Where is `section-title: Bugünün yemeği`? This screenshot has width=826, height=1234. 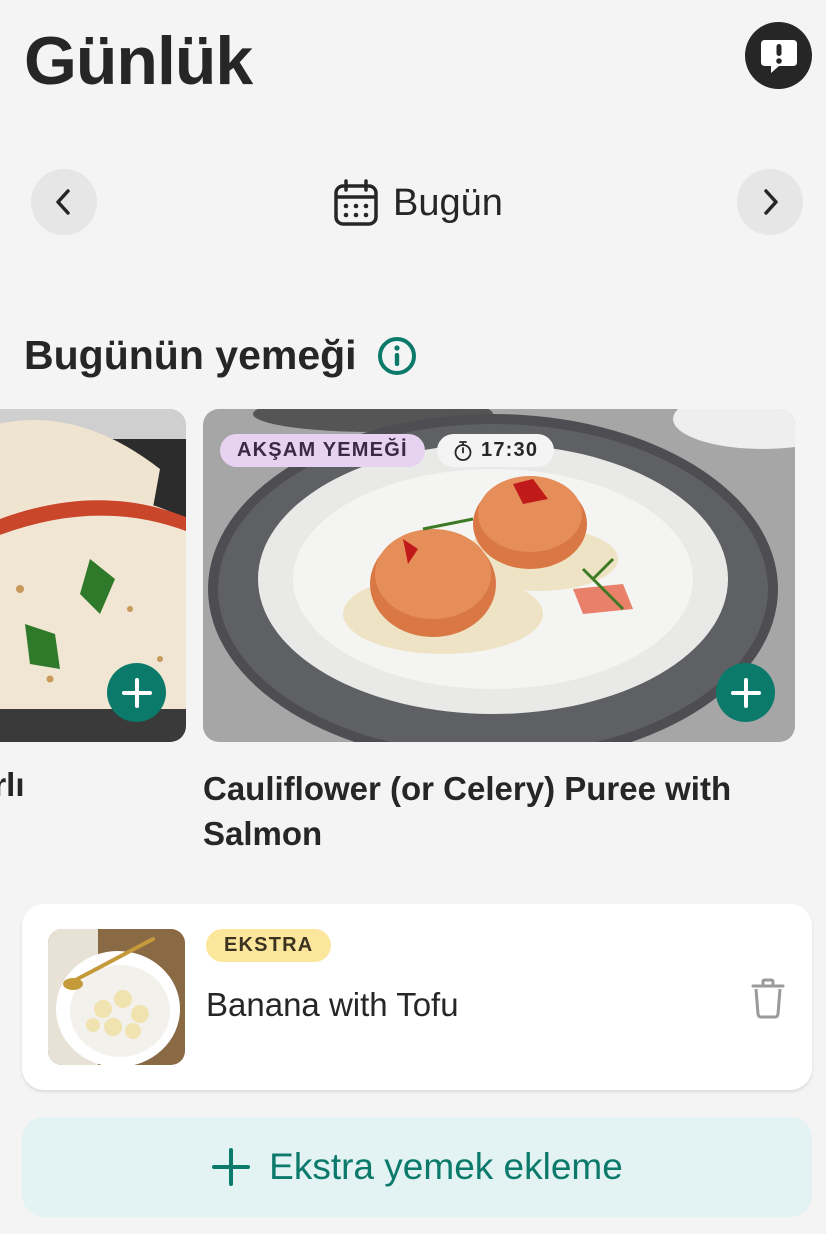 section-title: Bugünün yemeği is located at coordinates (220, 355).